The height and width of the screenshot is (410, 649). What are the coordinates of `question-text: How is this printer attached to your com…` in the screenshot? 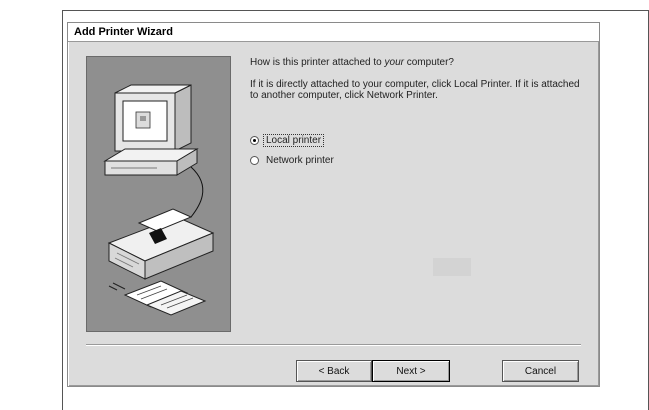 It's located at (352, 62).